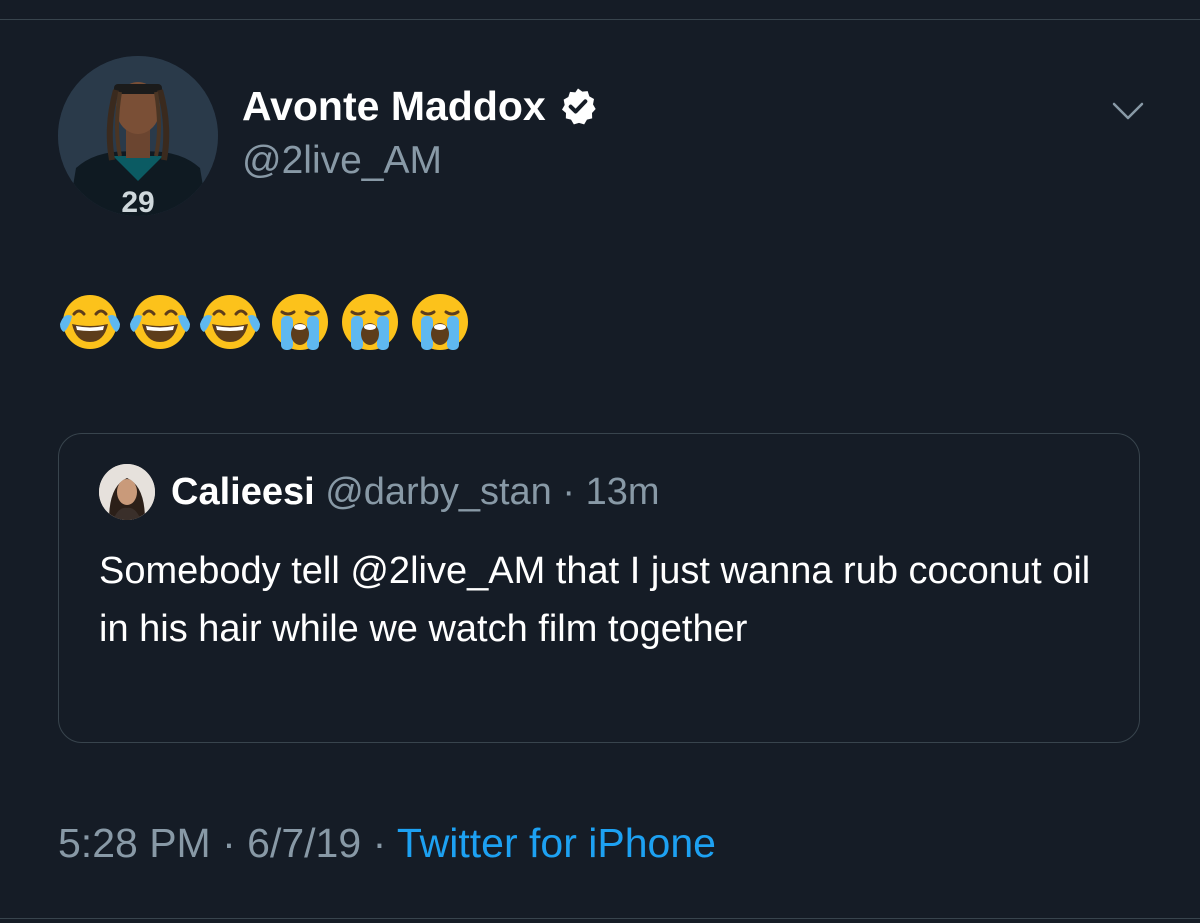 The height and width of the screenshot is (923, 1200). What do you see at coordinates (127, 492) in the screenshot?
I see `quoted-author-avatar` at bounding box center [127, 492].